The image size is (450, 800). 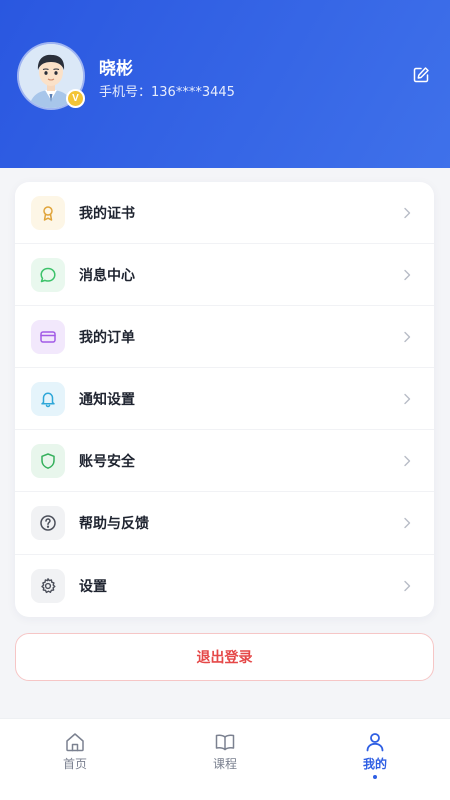 What do you see at coordinates (75, 742) in the screenshot?
I see `home-icon` at bounding box center [75, 742].